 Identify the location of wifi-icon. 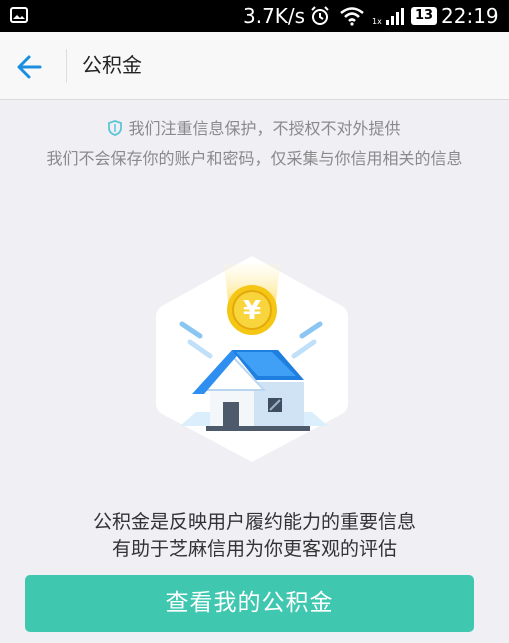
(352, 16).